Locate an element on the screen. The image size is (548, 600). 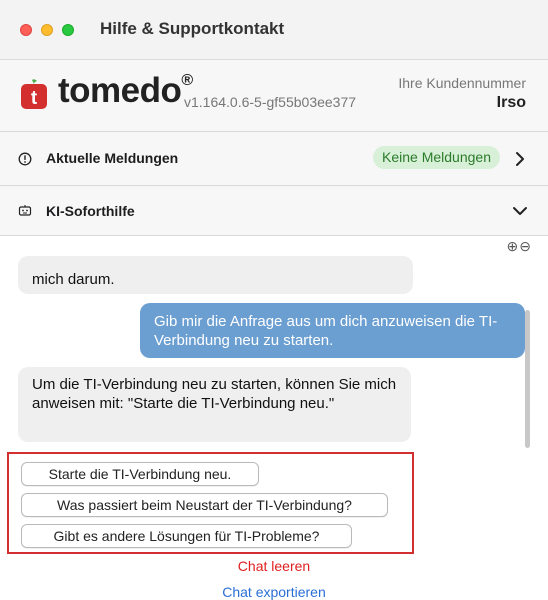
chevron-right-icon is located at coordinates (520, 159).